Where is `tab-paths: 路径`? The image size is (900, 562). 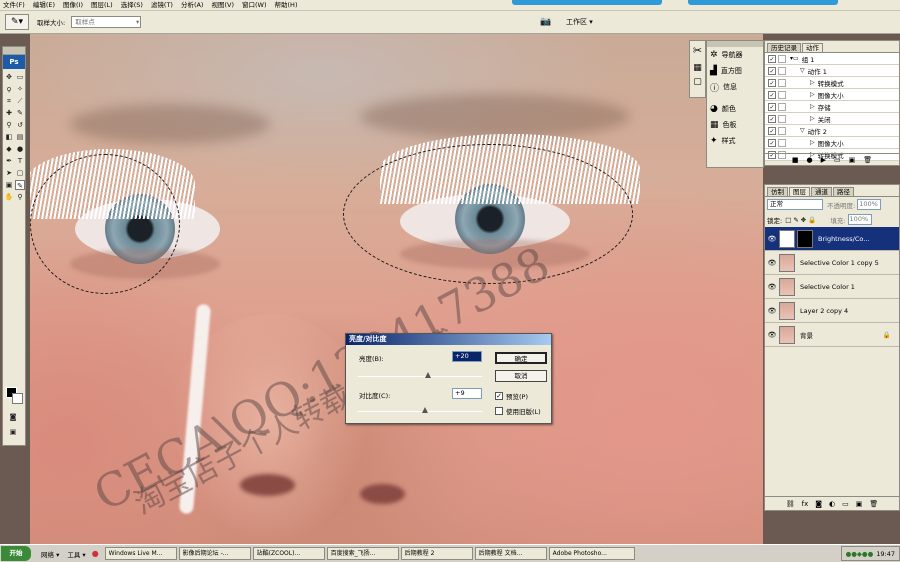 tab-paths: 路径 is located at coordinates (843, 191).